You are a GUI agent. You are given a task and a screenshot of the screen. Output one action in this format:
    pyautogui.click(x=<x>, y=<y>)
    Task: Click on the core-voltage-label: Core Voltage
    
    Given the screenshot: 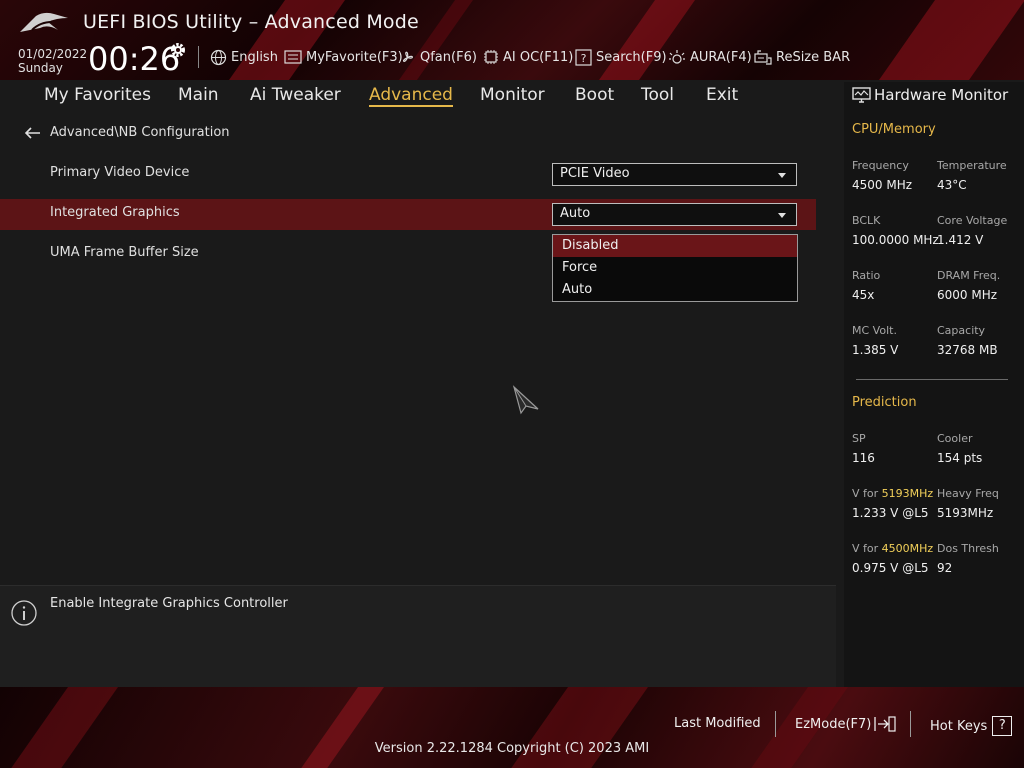 What is the action you would take?
    pyautogui.click(x=972, y=220)
    